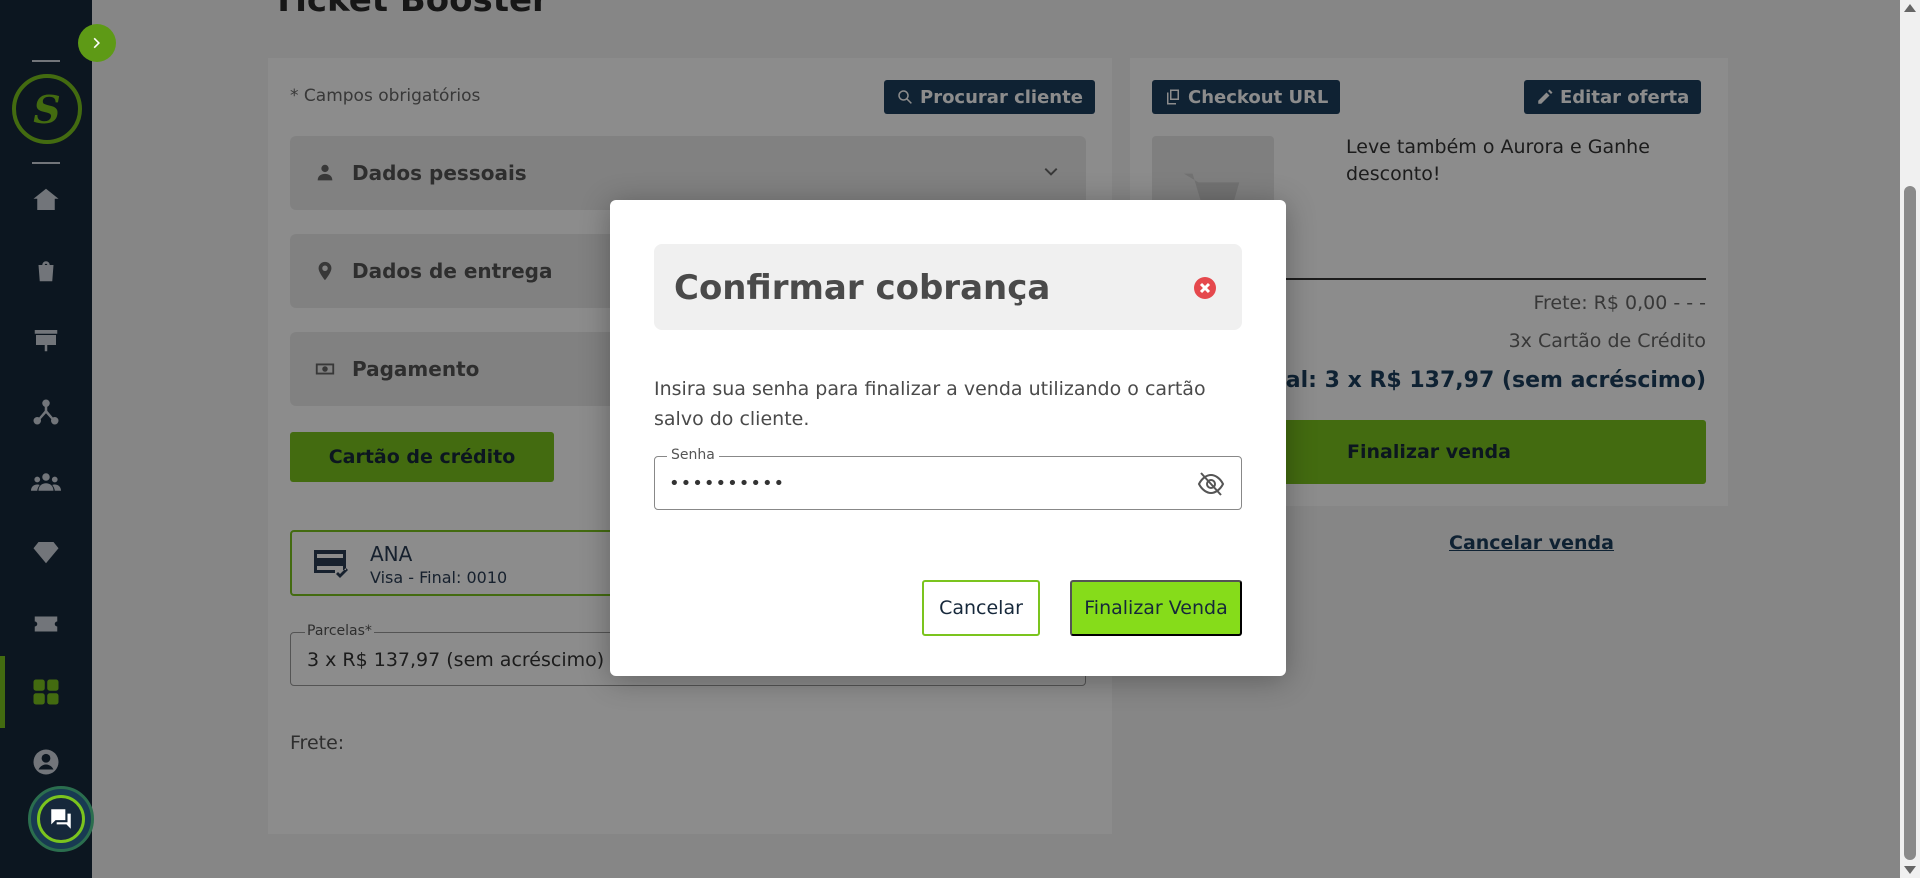 Image resolution: width=1920 pixels, height=878 pixels. I want to click on expand-sidebar-button, so click(97, 43).